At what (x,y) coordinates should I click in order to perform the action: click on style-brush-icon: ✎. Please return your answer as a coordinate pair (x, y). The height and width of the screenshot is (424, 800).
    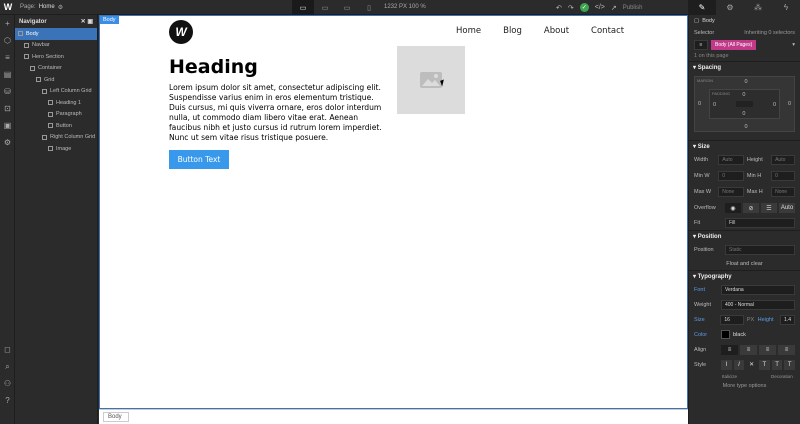
    Looking at the image, I should click on (702, 7).